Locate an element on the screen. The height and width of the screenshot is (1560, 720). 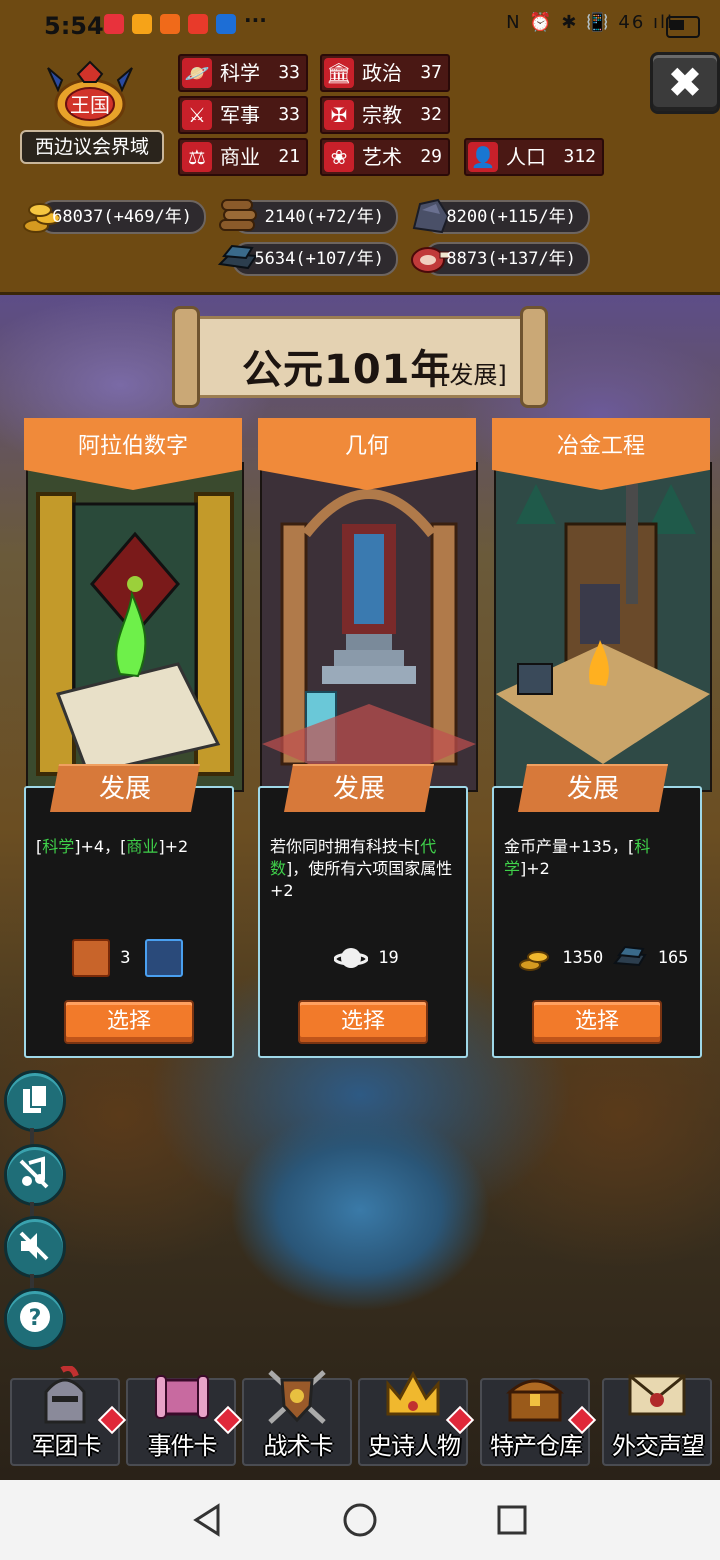
music-toggle-button is located at coordinates (35, 1175).